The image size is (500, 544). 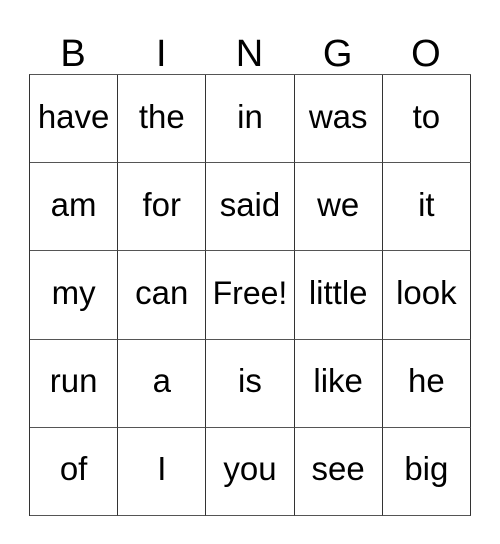 I want to click on bingo-row-4: run a is like he, so click(x=250, y=383).